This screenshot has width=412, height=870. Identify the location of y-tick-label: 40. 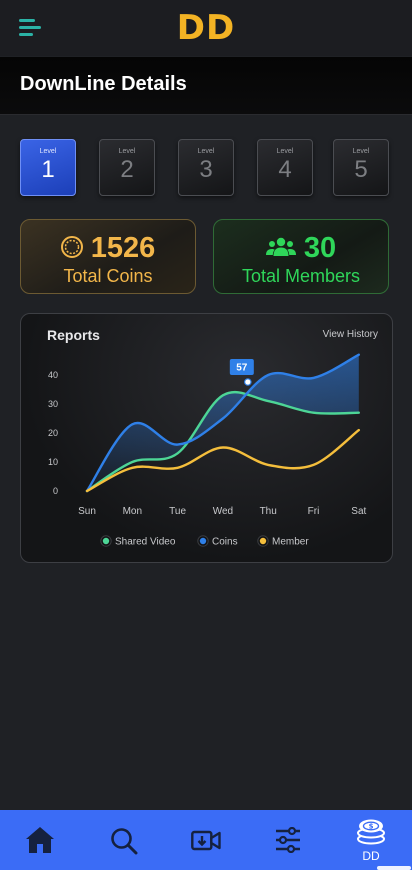
(53, 375).